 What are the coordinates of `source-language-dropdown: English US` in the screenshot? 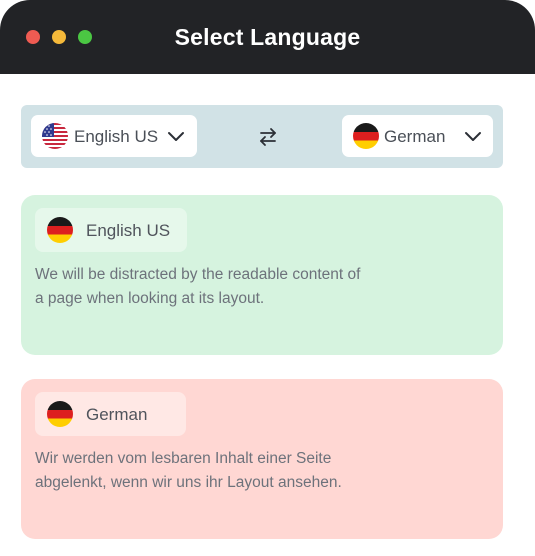 It's located at (114, 136).